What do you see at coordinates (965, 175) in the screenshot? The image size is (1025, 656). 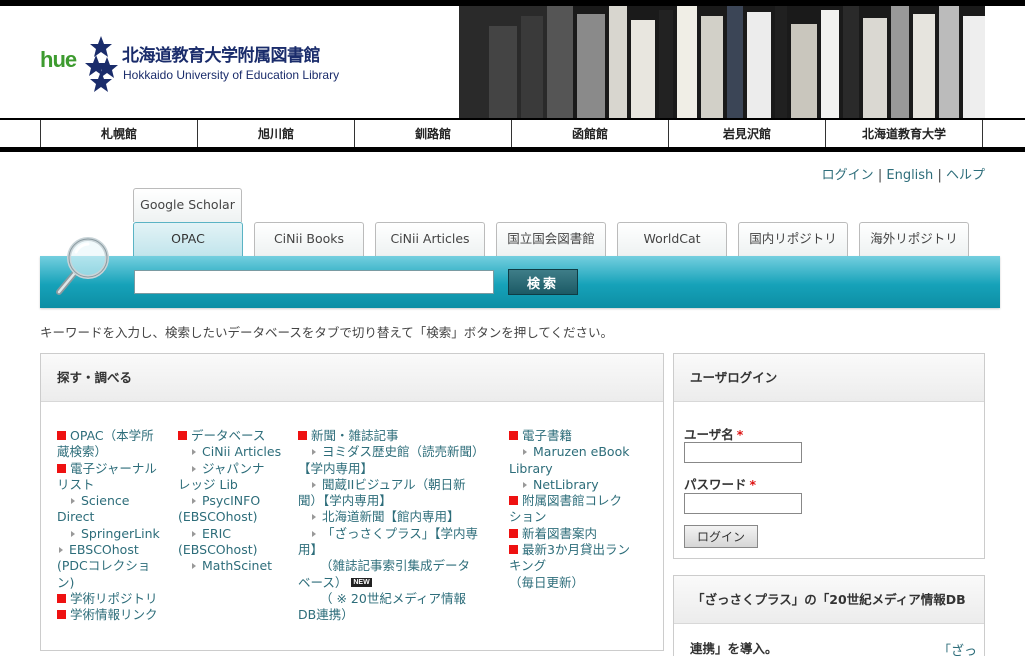 I see `help-link: ヘルプ` at bounding box center [965, 175].